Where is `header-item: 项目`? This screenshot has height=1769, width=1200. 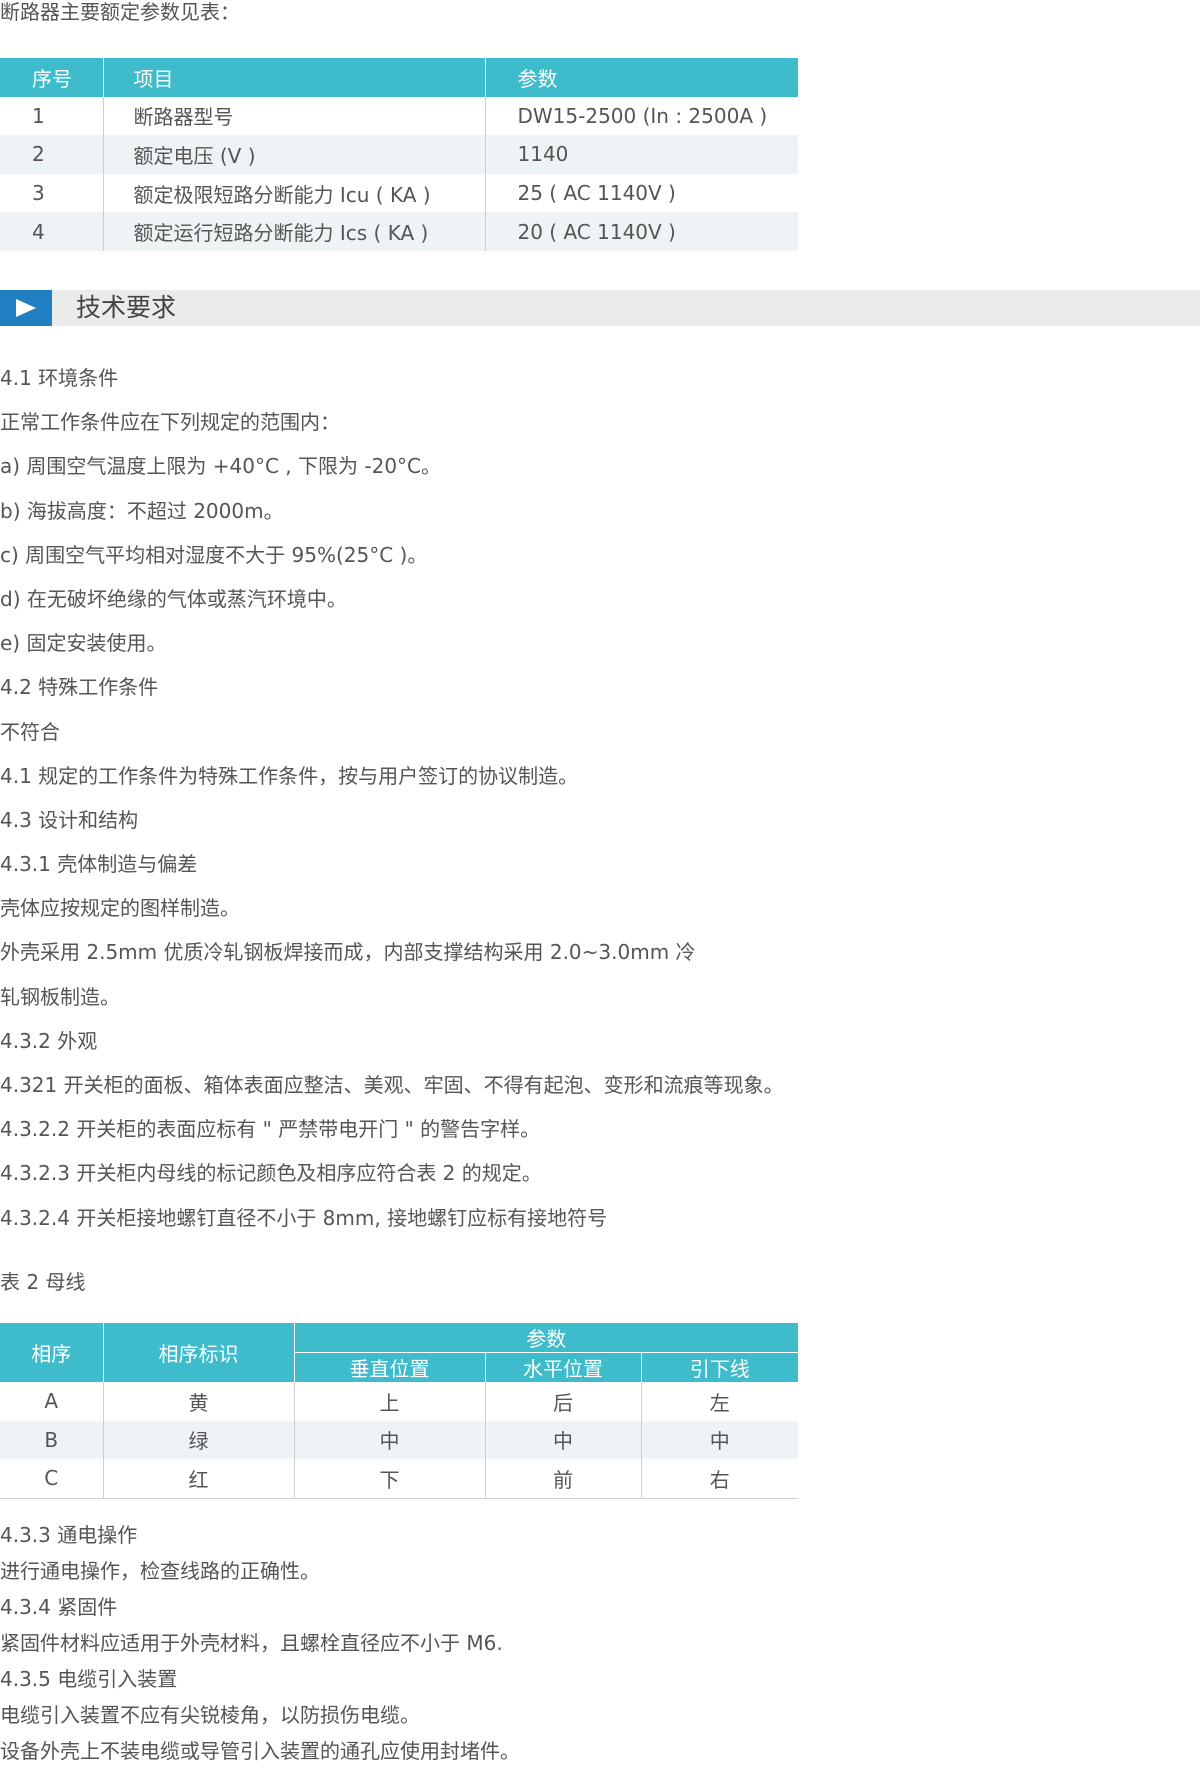
header-item: 项目 is located at coordinates (294, 77).